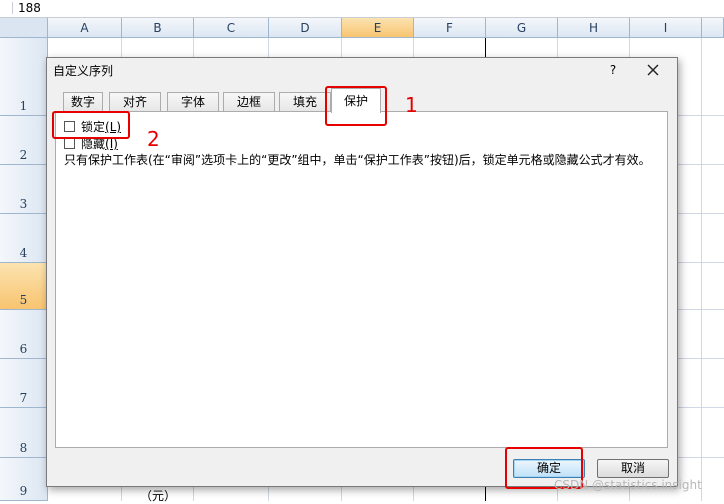 The height and width of the screenshot is (504, 724). I want to click on watermark: CSDN @statistics.insight, so click(628, 485).